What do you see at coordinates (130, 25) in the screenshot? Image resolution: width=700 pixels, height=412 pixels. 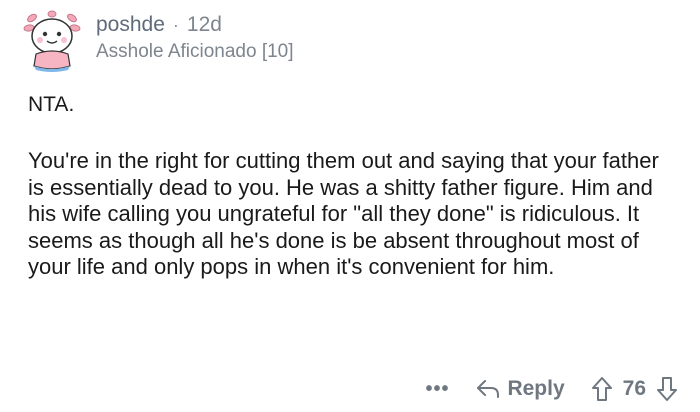 I see `author-username: poshde` at bounding box center [130, 25].